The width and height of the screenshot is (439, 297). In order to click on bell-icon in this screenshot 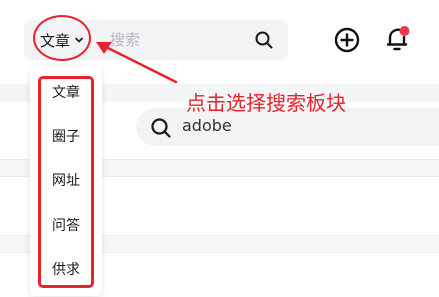, I will do `click(398, 38)`.